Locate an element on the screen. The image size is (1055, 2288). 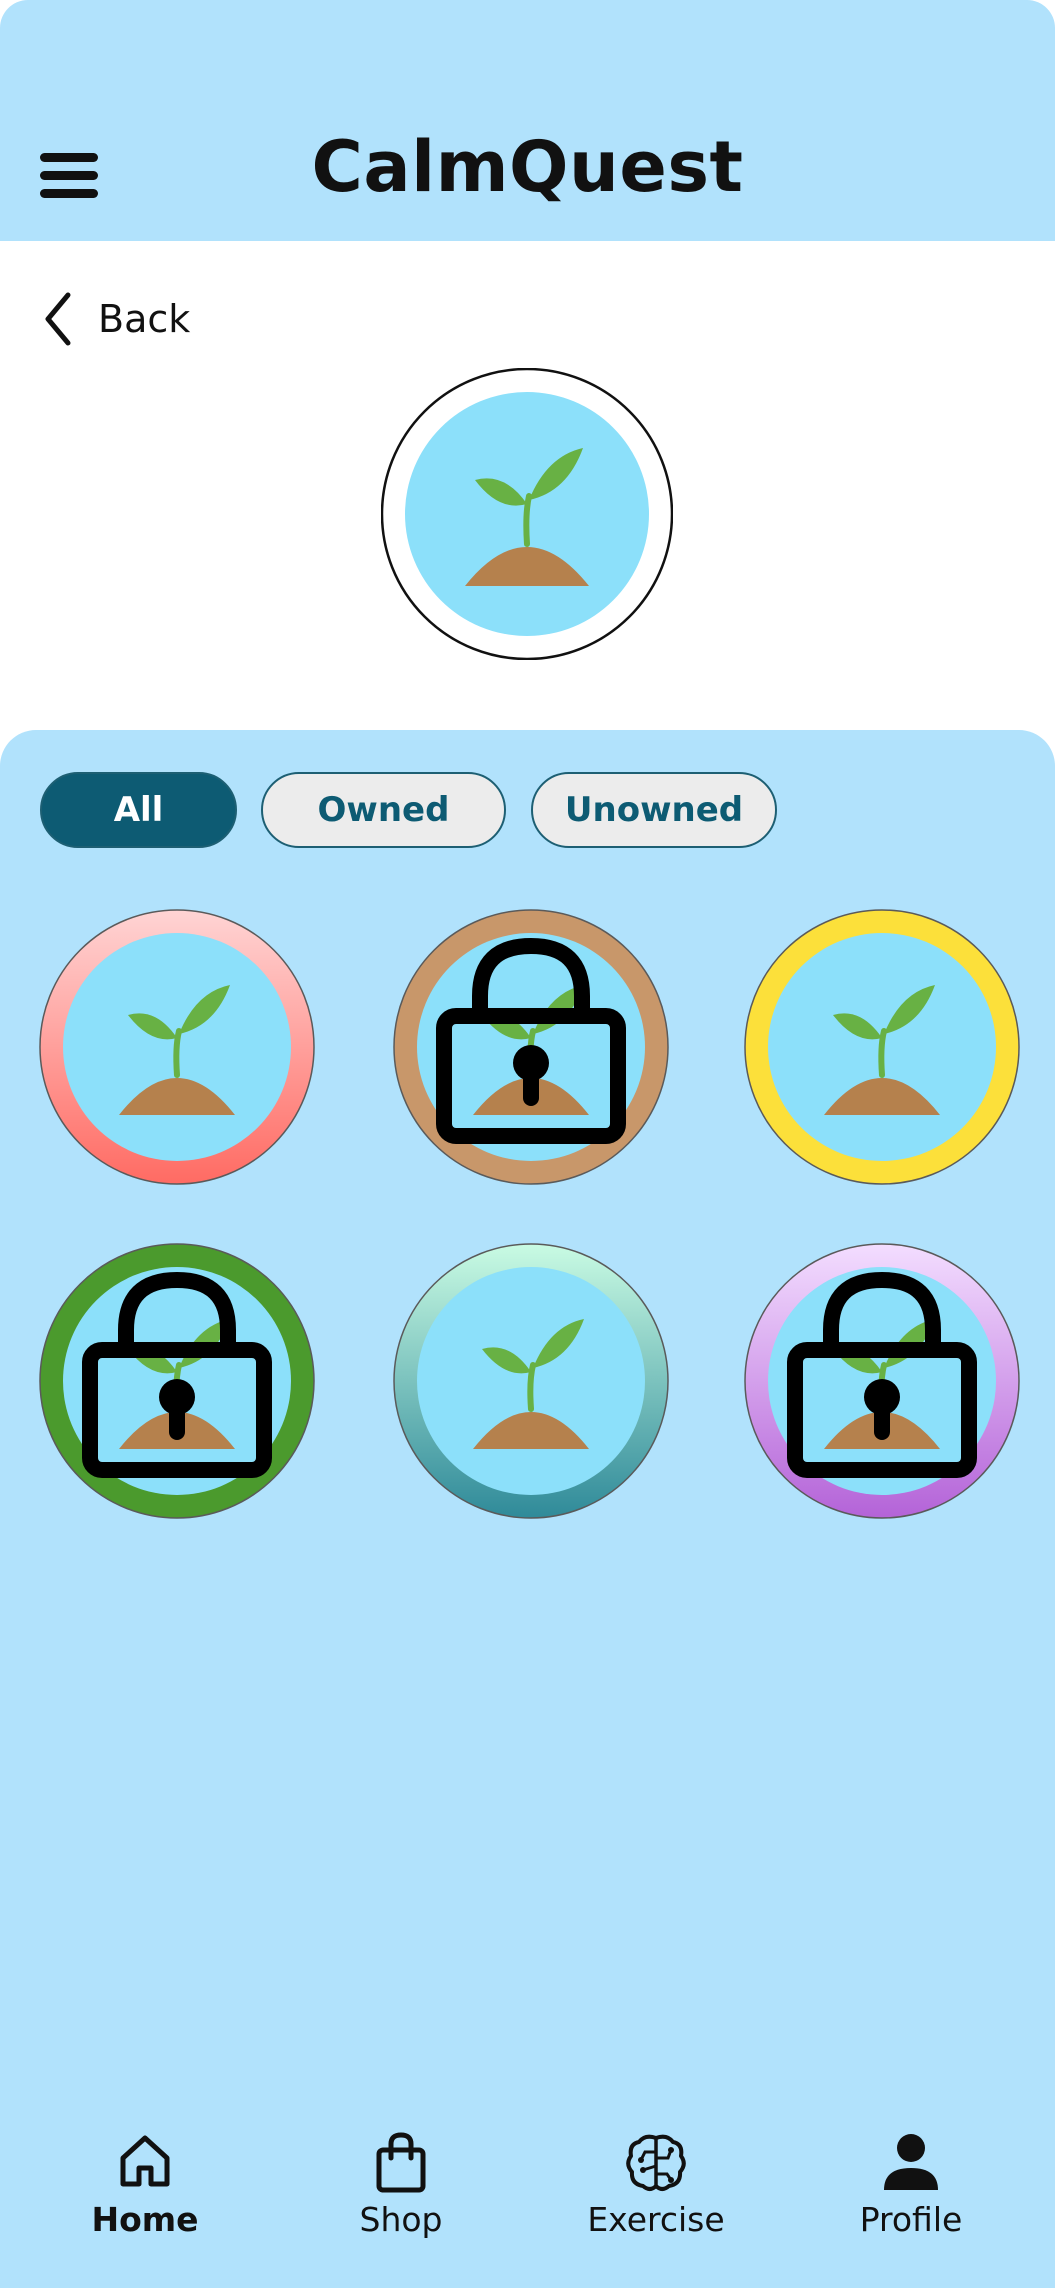
back-button: Back is located at coordinates (115, 319).